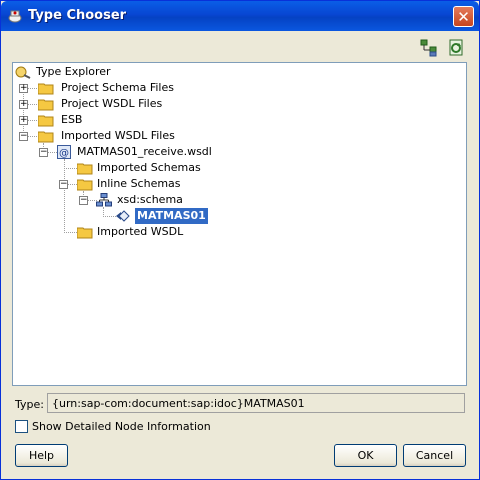  I want to click on oracle-app-icon, so click(15, 16).